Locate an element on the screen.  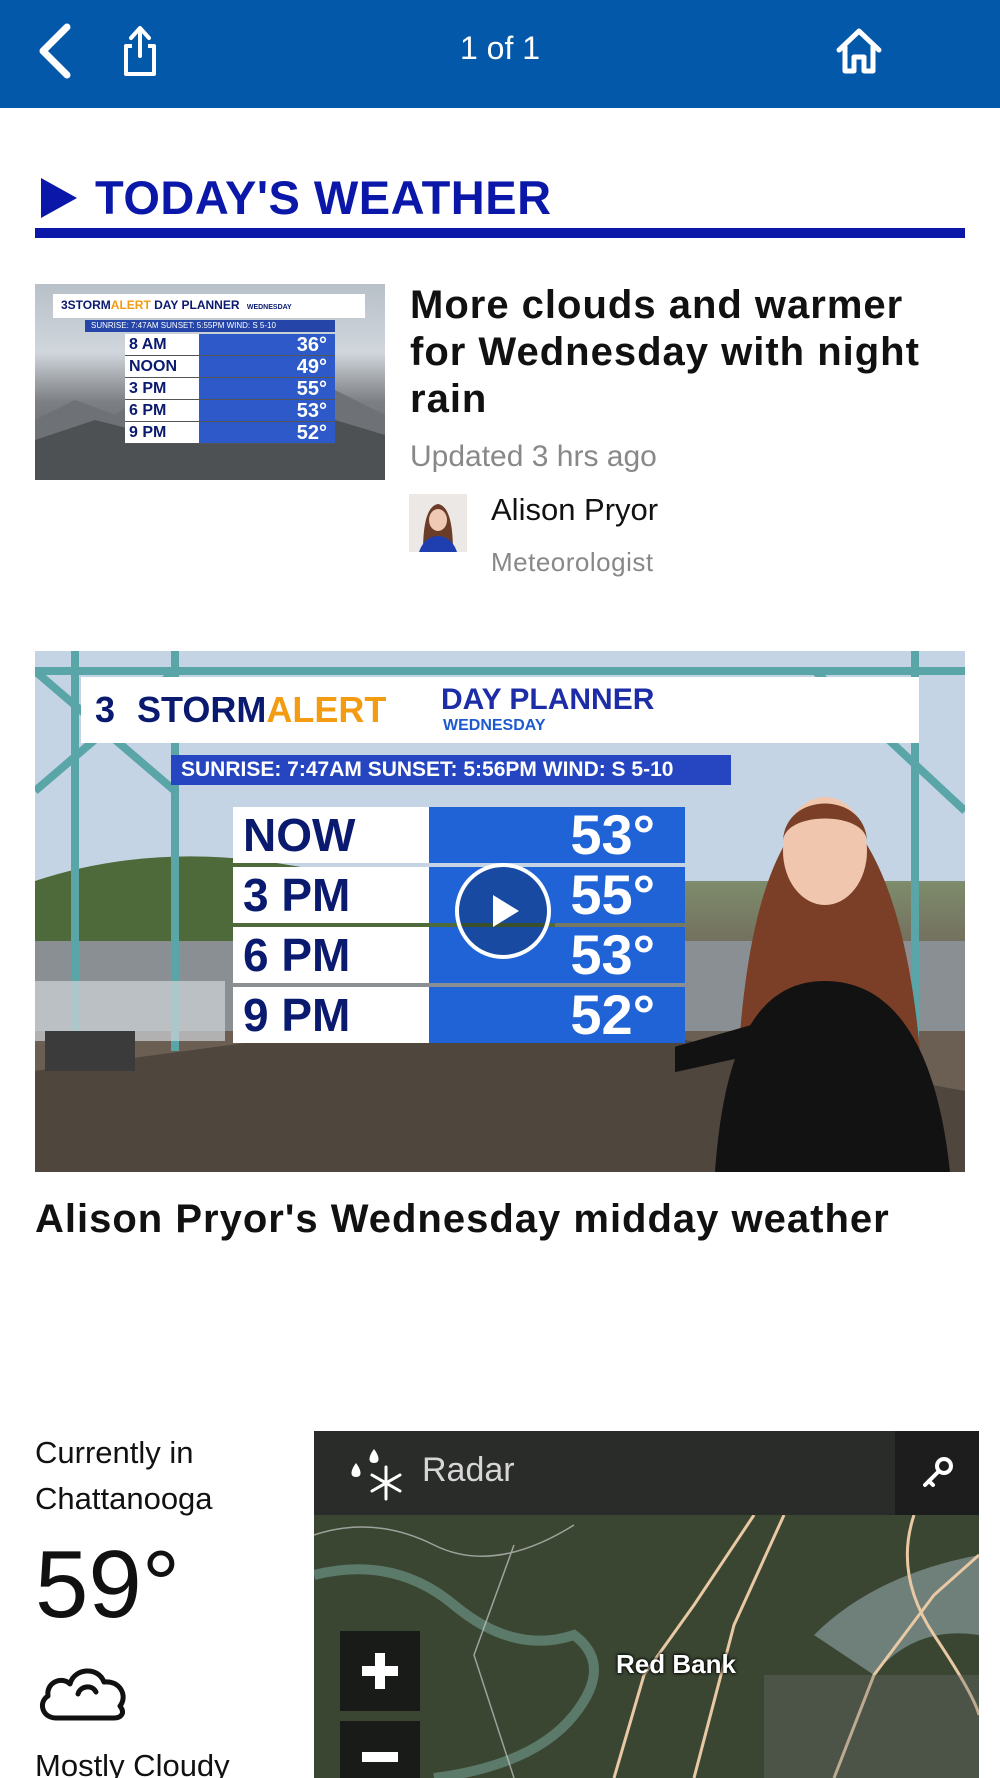
share-button is located at coordinates (140, 51).